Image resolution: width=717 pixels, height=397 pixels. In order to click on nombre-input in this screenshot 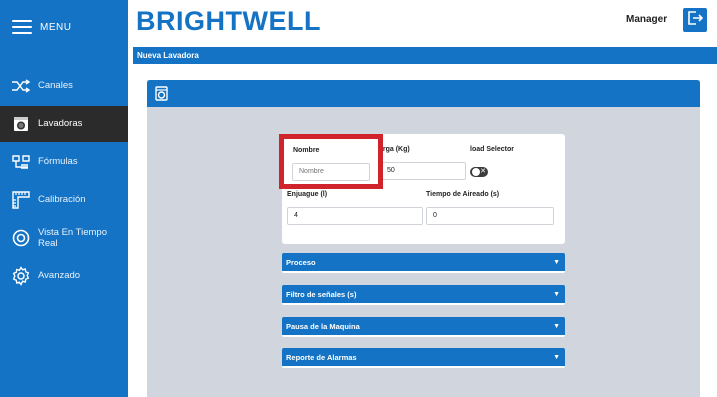, I will do `click(331, 172)`.